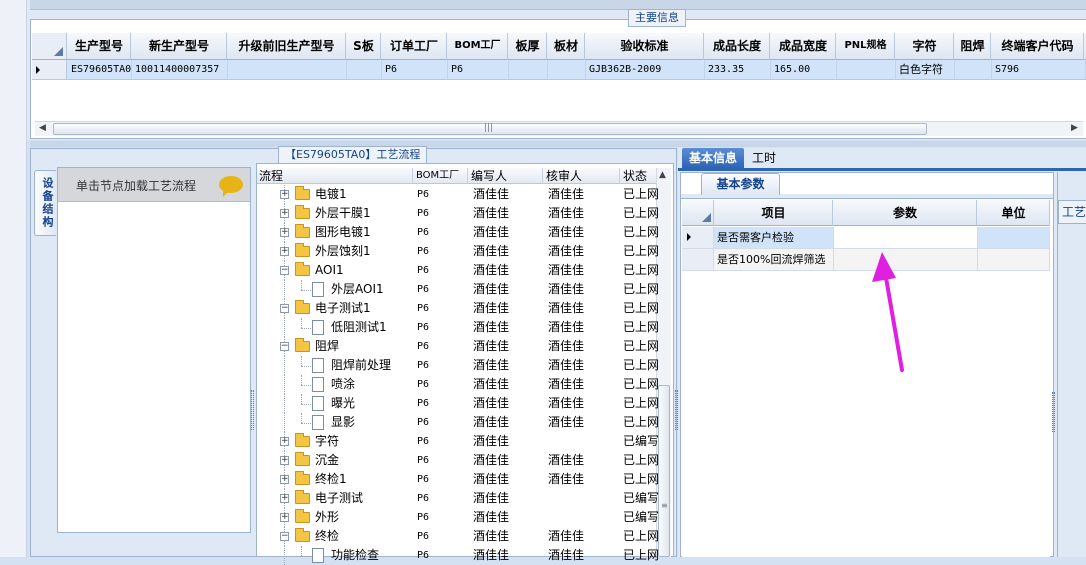 The width and height of the screenshot is (1086, 565). Describe the element at coordinates (415, 69) in the screenshot. I see `cell-order-factory: P6` at that location.